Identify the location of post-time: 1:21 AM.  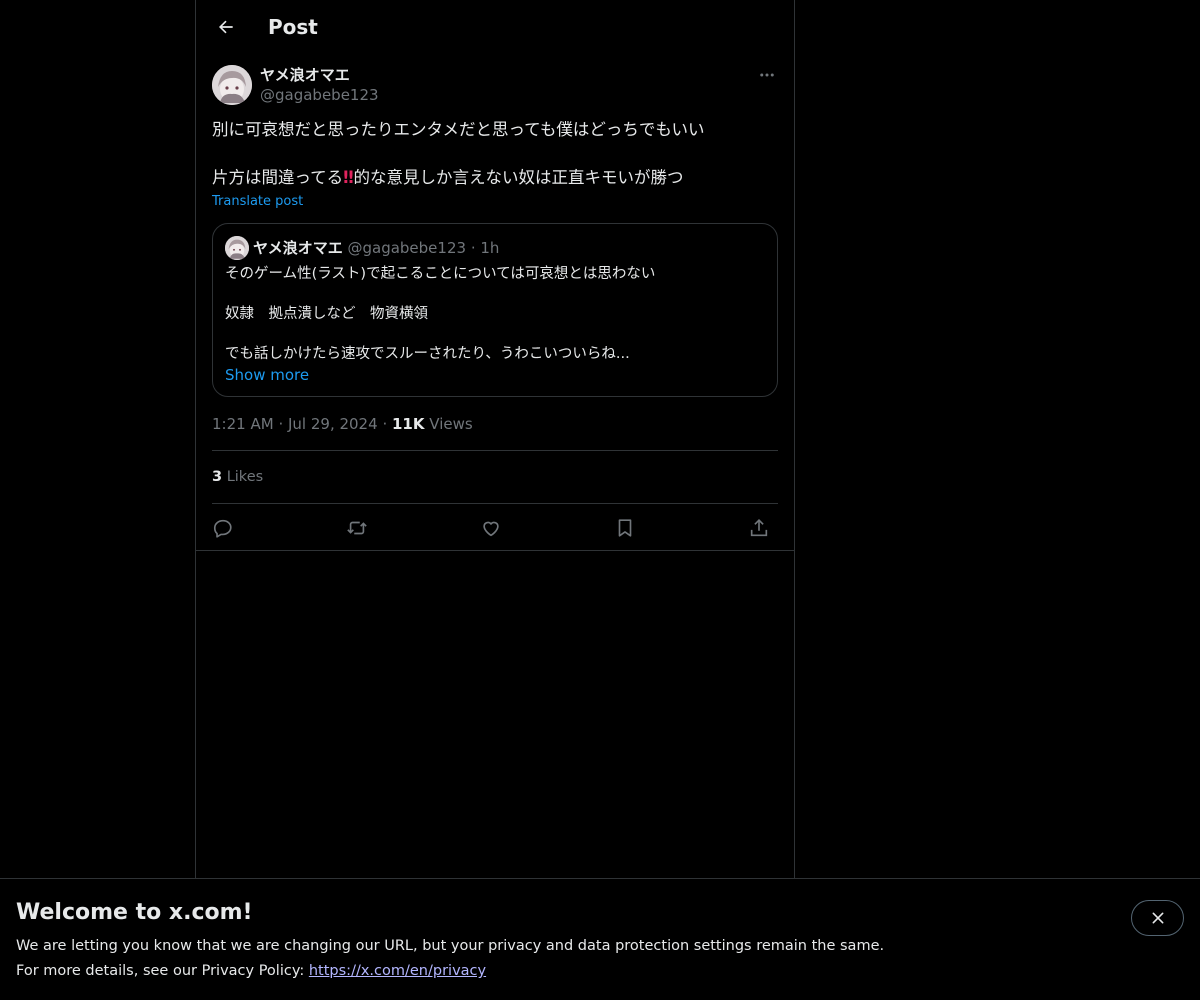
(243, 424).